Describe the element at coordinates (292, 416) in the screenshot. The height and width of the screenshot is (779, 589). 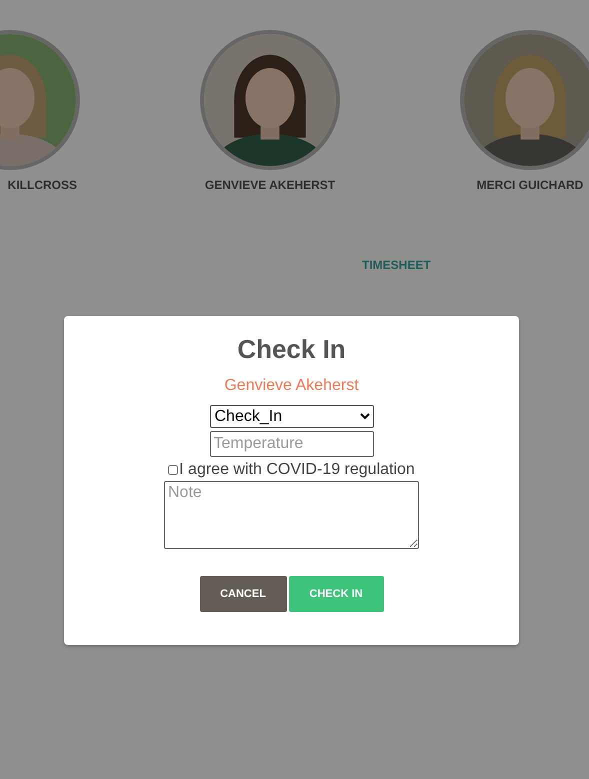
I see `status-select: Check_In` at that location.